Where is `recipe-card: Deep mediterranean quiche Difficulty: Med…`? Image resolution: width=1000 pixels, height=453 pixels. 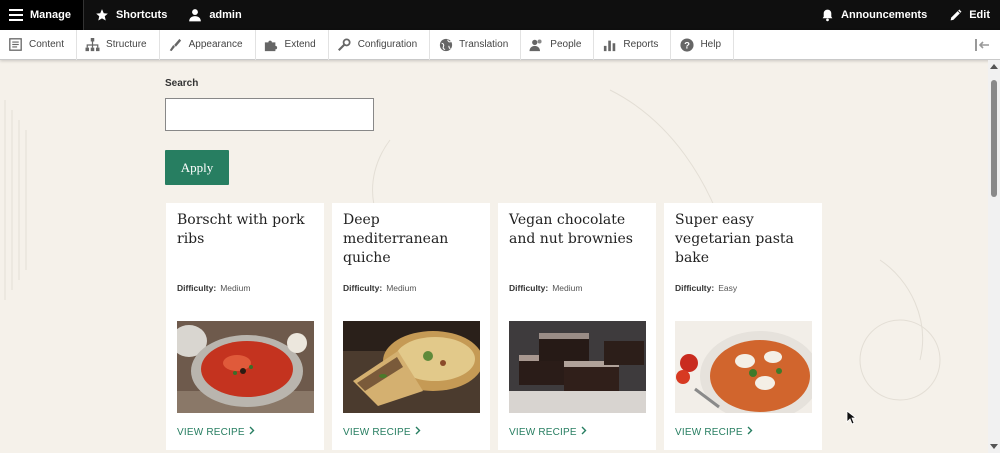
recipe-card: Deep mediterranean quiche Difficulty: Med… is located at coordinates (411, 326).